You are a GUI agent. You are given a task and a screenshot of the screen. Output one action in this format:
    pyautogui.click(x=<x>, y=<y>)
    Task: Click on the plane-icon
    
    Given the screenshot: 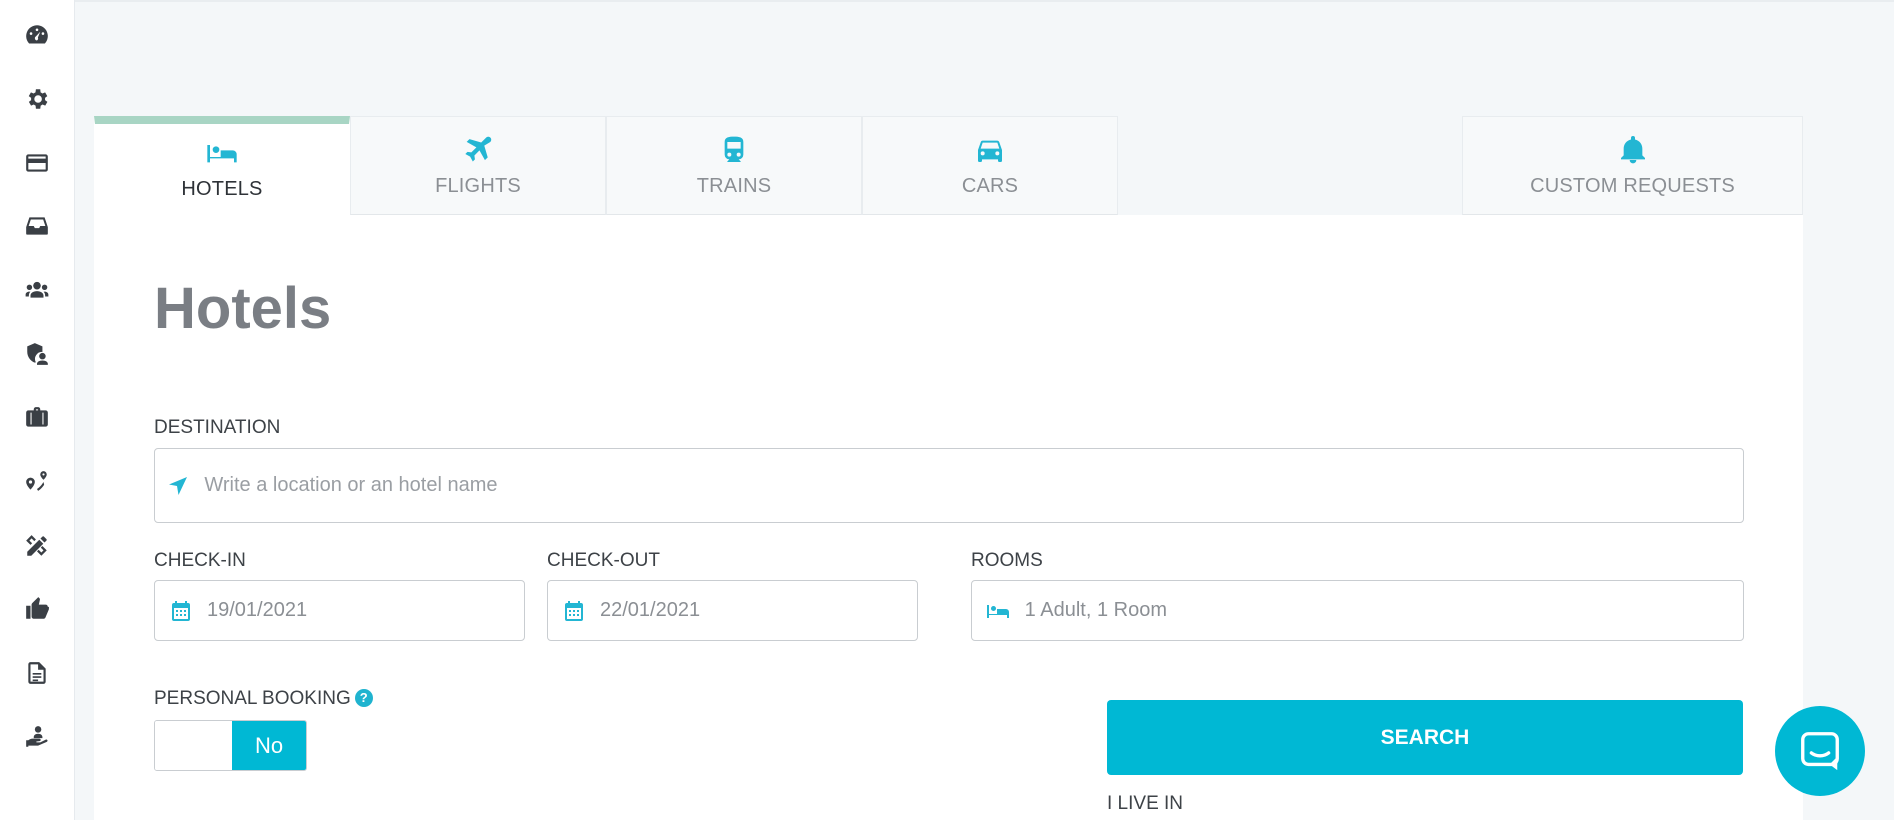 What is the action you would take?
    pyautogui.click(x=478, y=152)
    